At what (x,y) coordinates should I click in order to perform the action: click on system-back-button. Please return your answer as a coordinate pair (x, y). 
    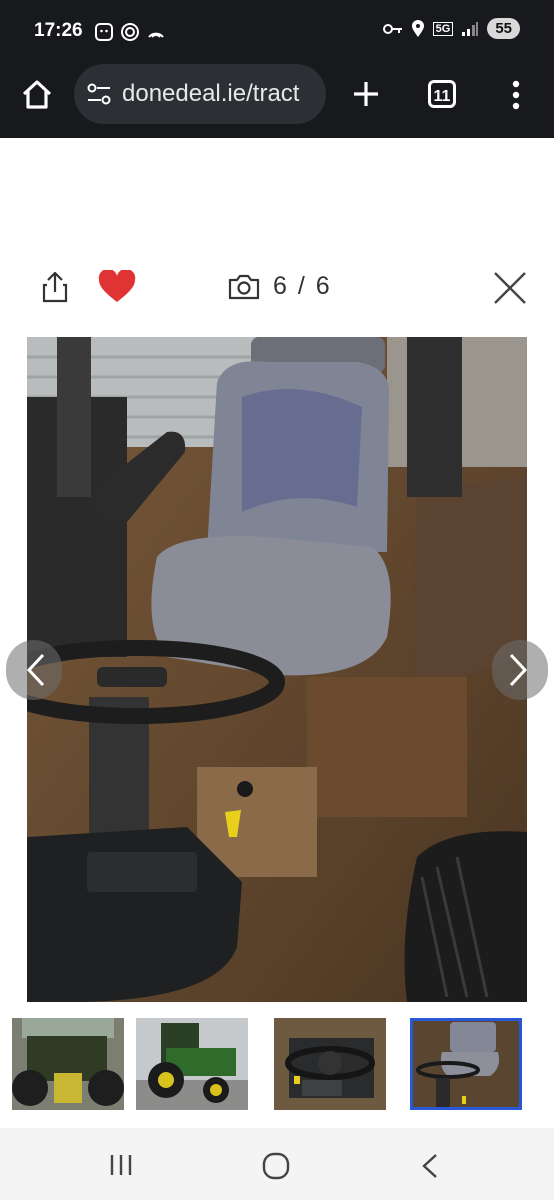
    Looking at the image, I should click on (430, 1168).